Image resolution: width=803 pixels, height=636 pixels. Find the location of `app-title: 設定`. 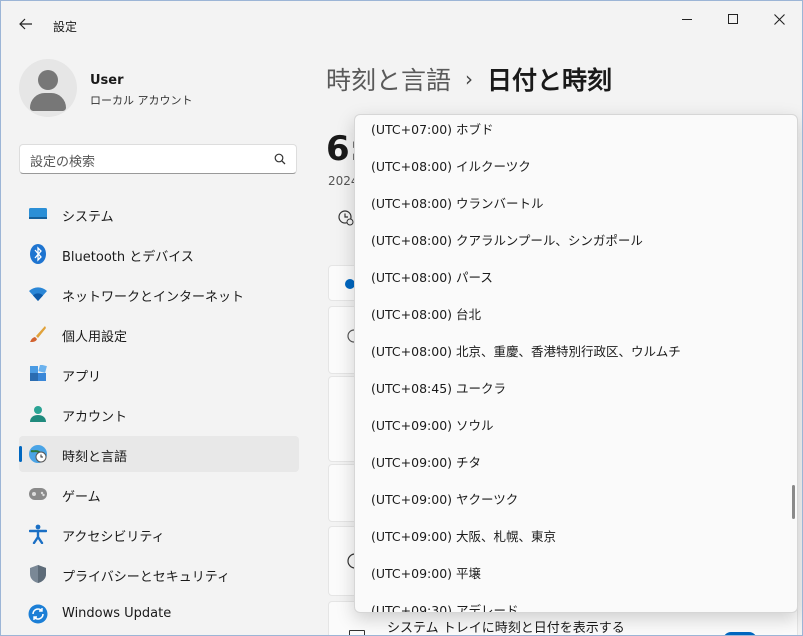

app-title: 設定 is located at coordinates (65, 27).